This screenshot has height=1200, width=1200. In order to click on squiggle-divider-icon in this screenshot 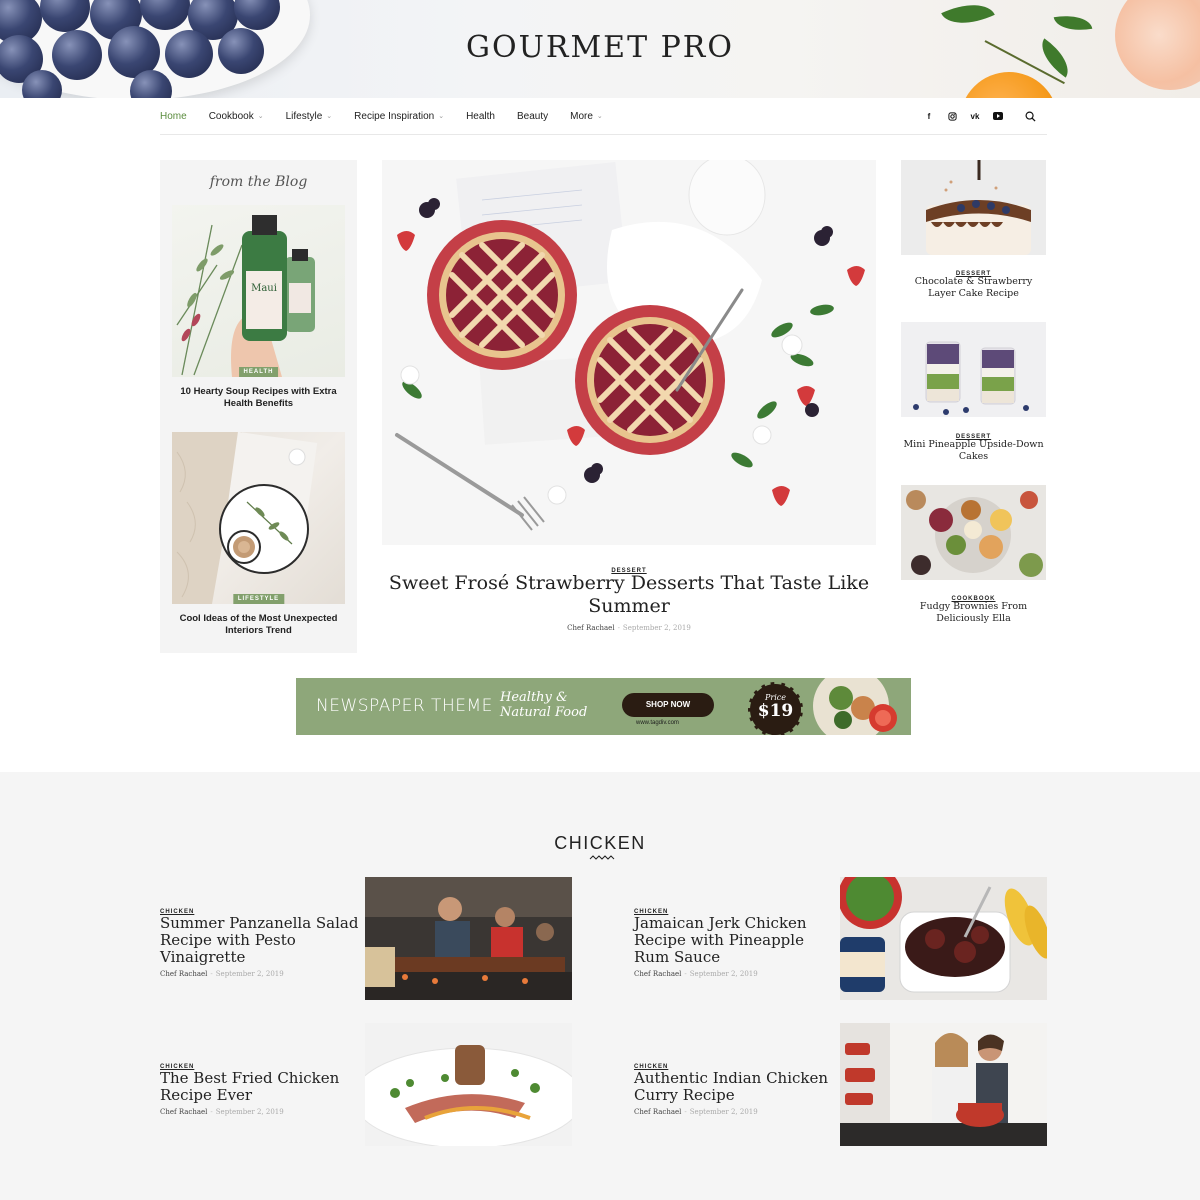, I will do `click(602, 857)`.